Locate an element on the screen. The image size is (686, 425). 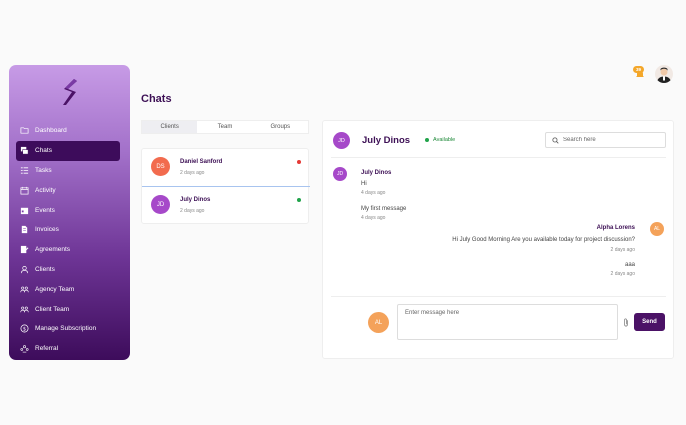
sidebar-item-label: Chats is located at coordinates (43, 151).